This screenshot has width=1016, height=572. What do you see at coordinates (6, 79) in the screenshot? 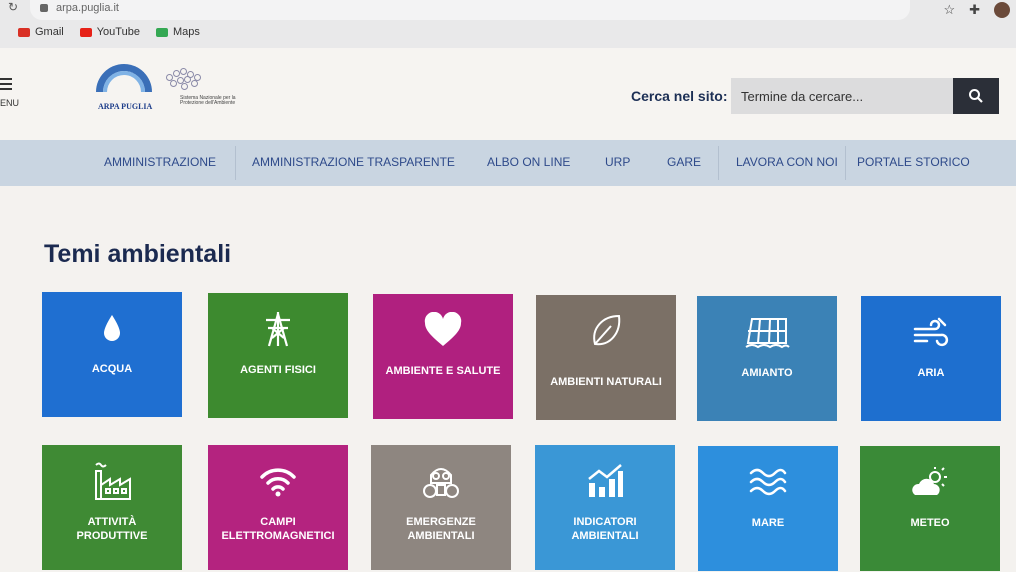
I see `hamburger-icon` at bounding box center [6, 79].